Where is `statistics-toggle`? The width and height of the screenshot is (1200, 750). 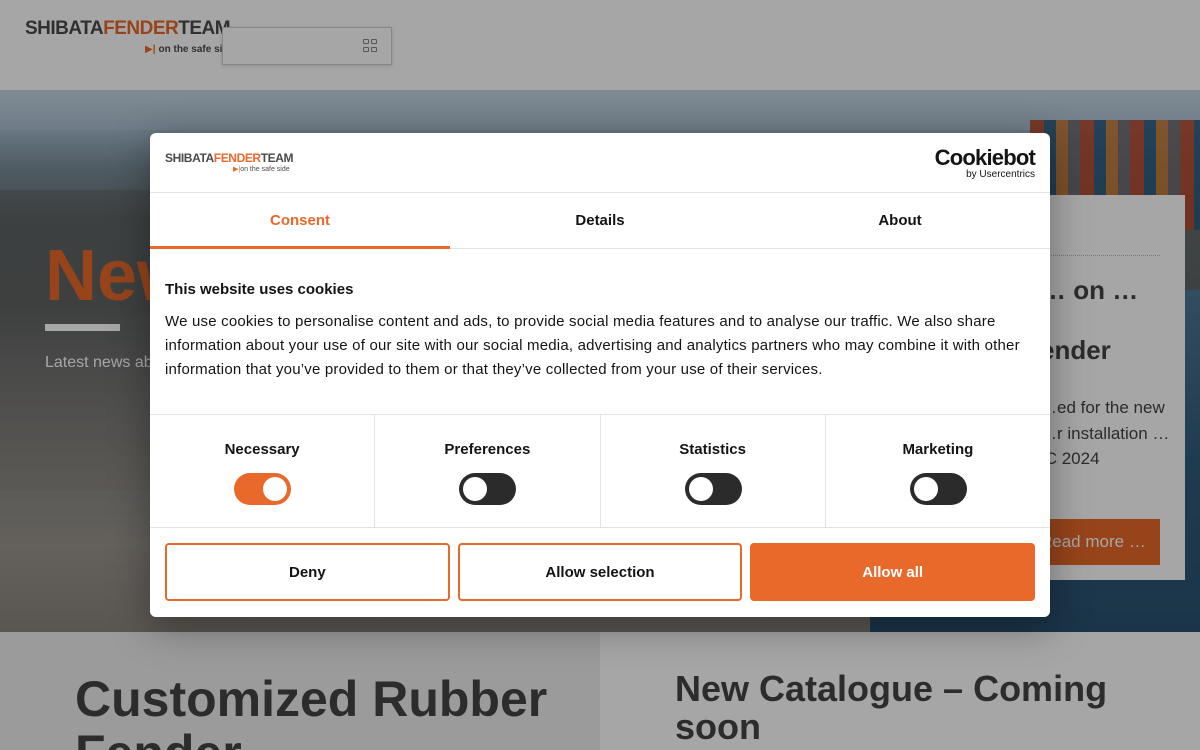 statistics-toggle is located at coordinates (713, 489).